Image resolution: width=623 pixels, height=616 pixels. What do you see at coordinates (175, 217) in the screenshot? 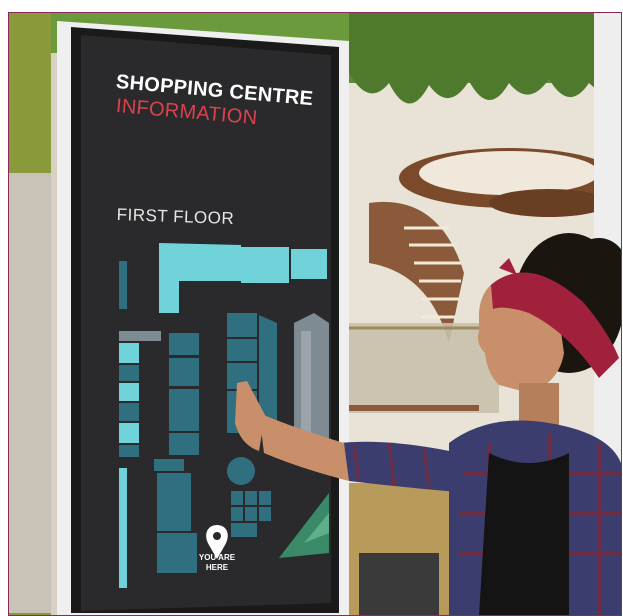
I see `floor-label: FIRST FLOOR` at bounding box center [175, 217].